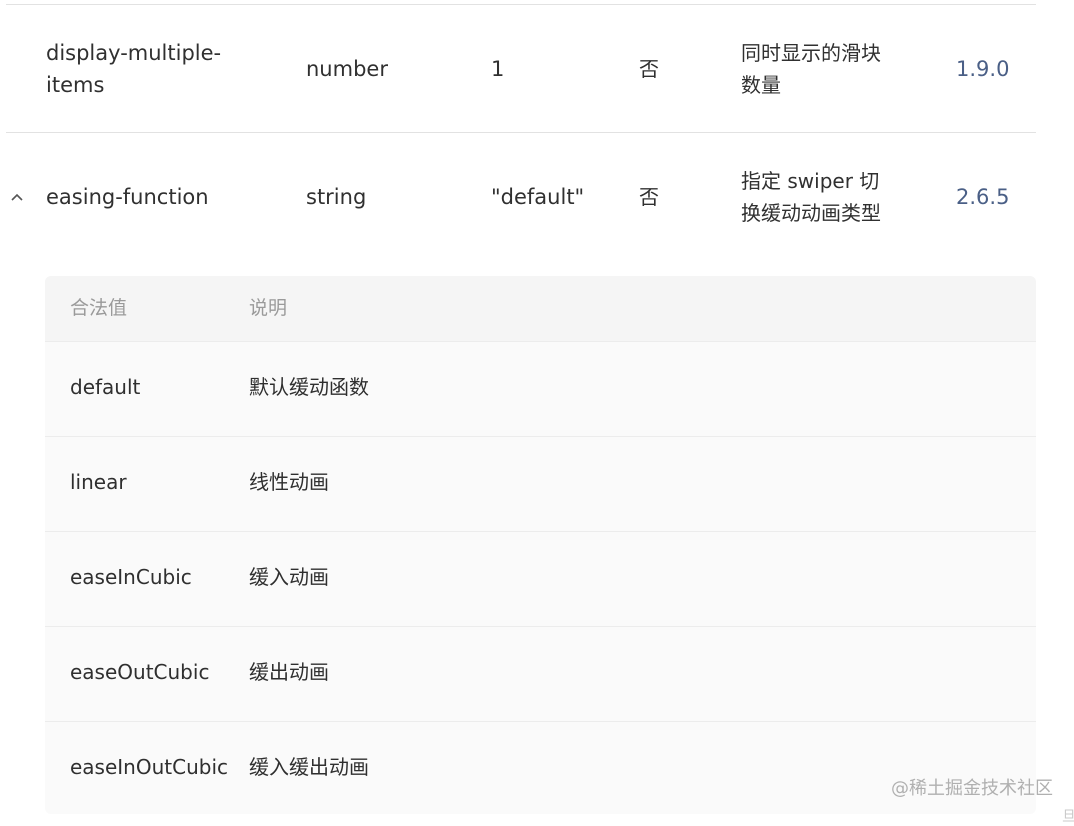  I want to click on top-divider, so click(521, 4).